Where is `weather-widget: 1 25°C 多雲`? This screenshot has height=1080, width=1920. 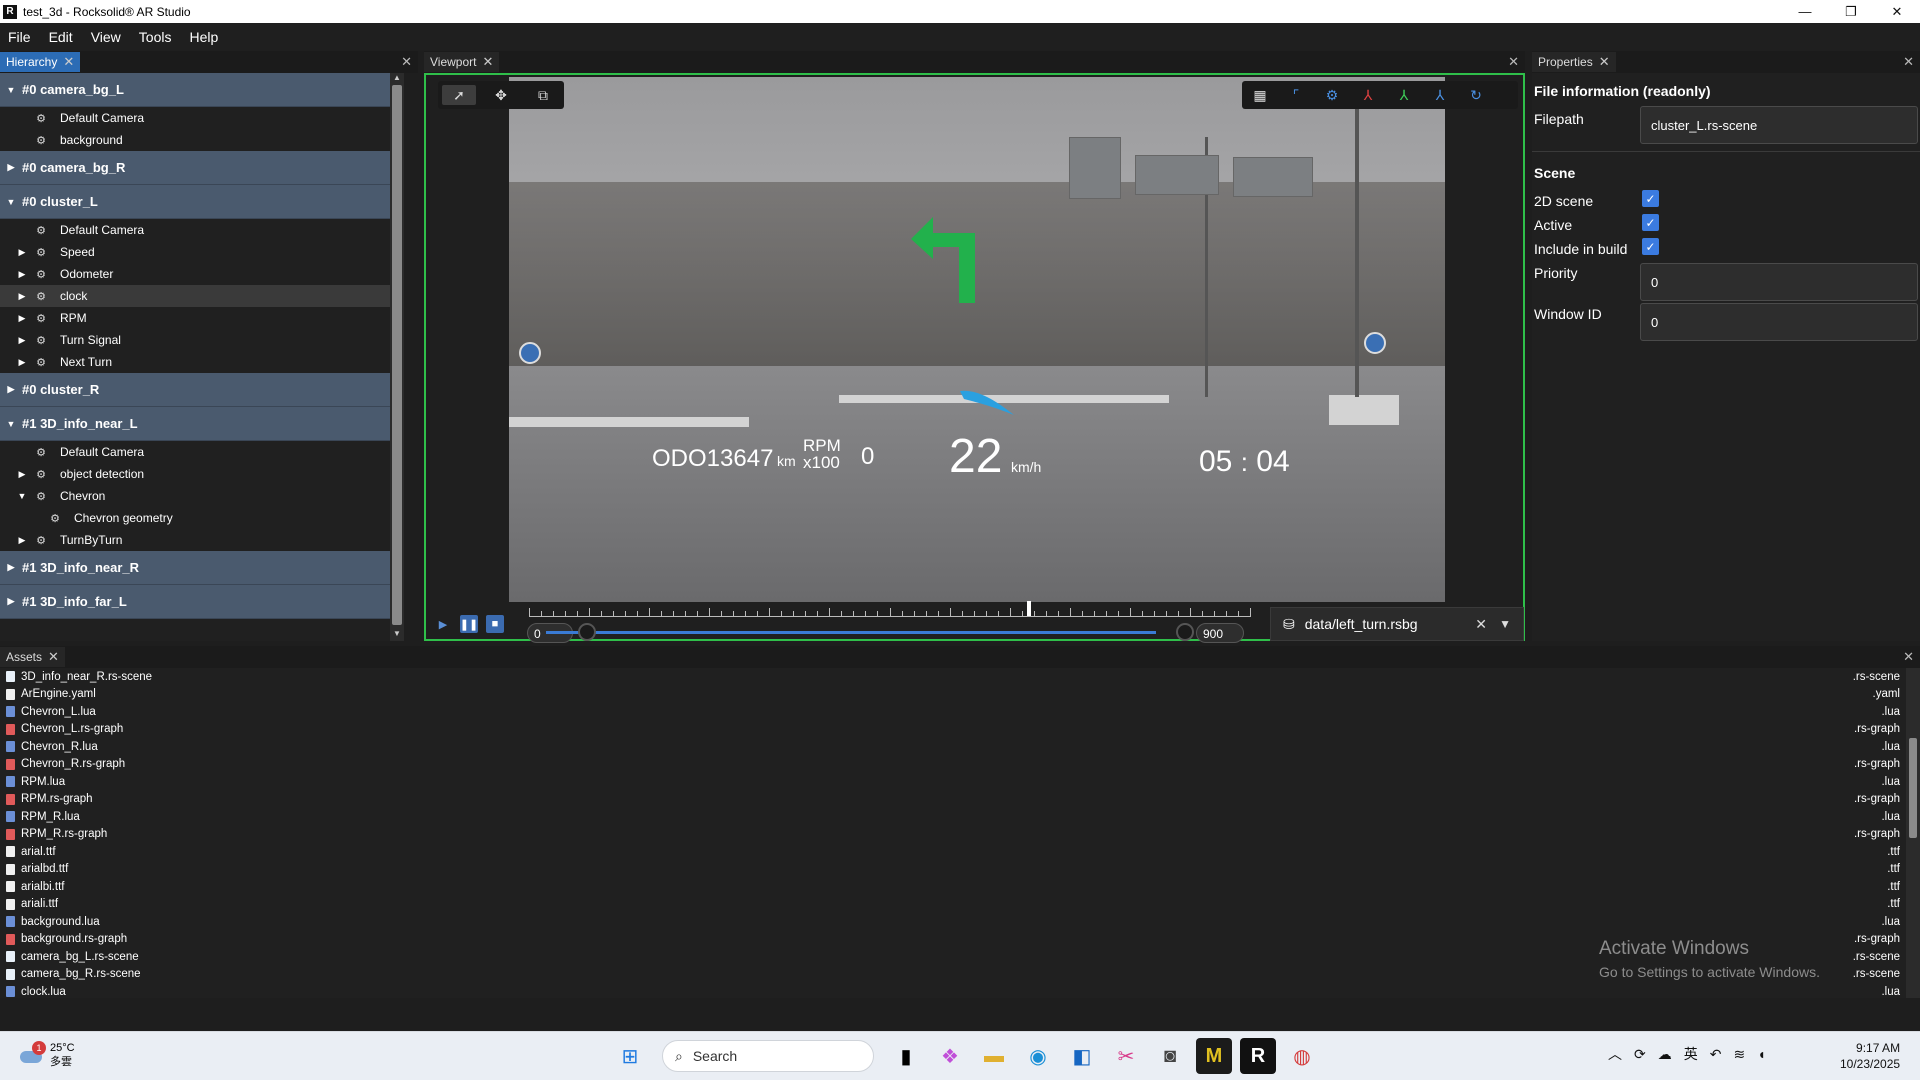
weather-widget: 1 25°C 多雲 is located at coordinates (46, 1055).